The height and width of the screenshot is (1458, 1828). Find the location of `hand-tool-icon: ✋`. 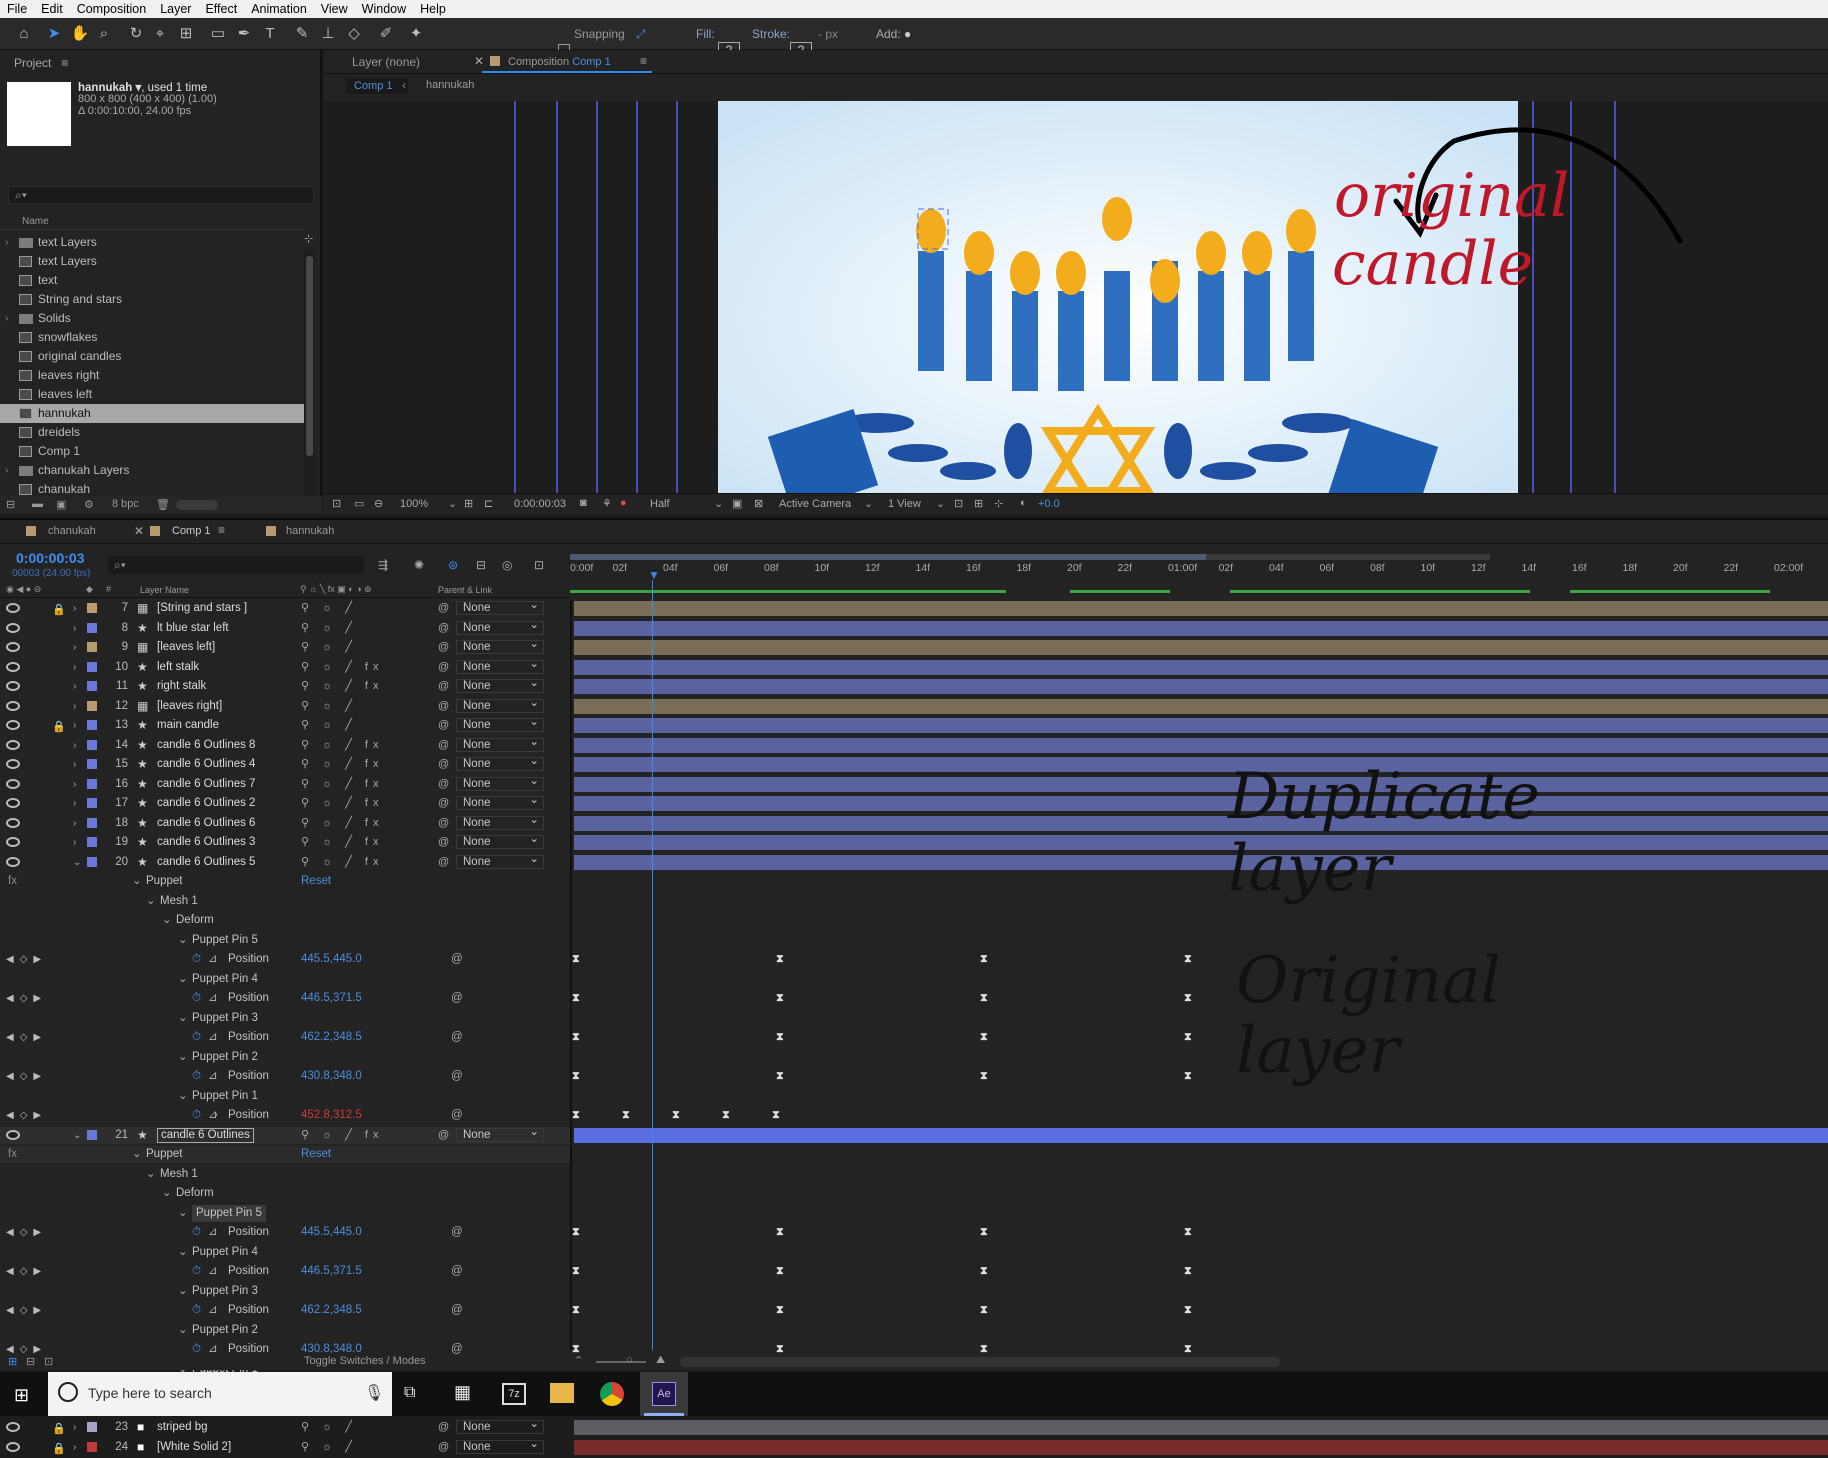

hand-tool-icon: ✋ is located at coordinates (80, 34).